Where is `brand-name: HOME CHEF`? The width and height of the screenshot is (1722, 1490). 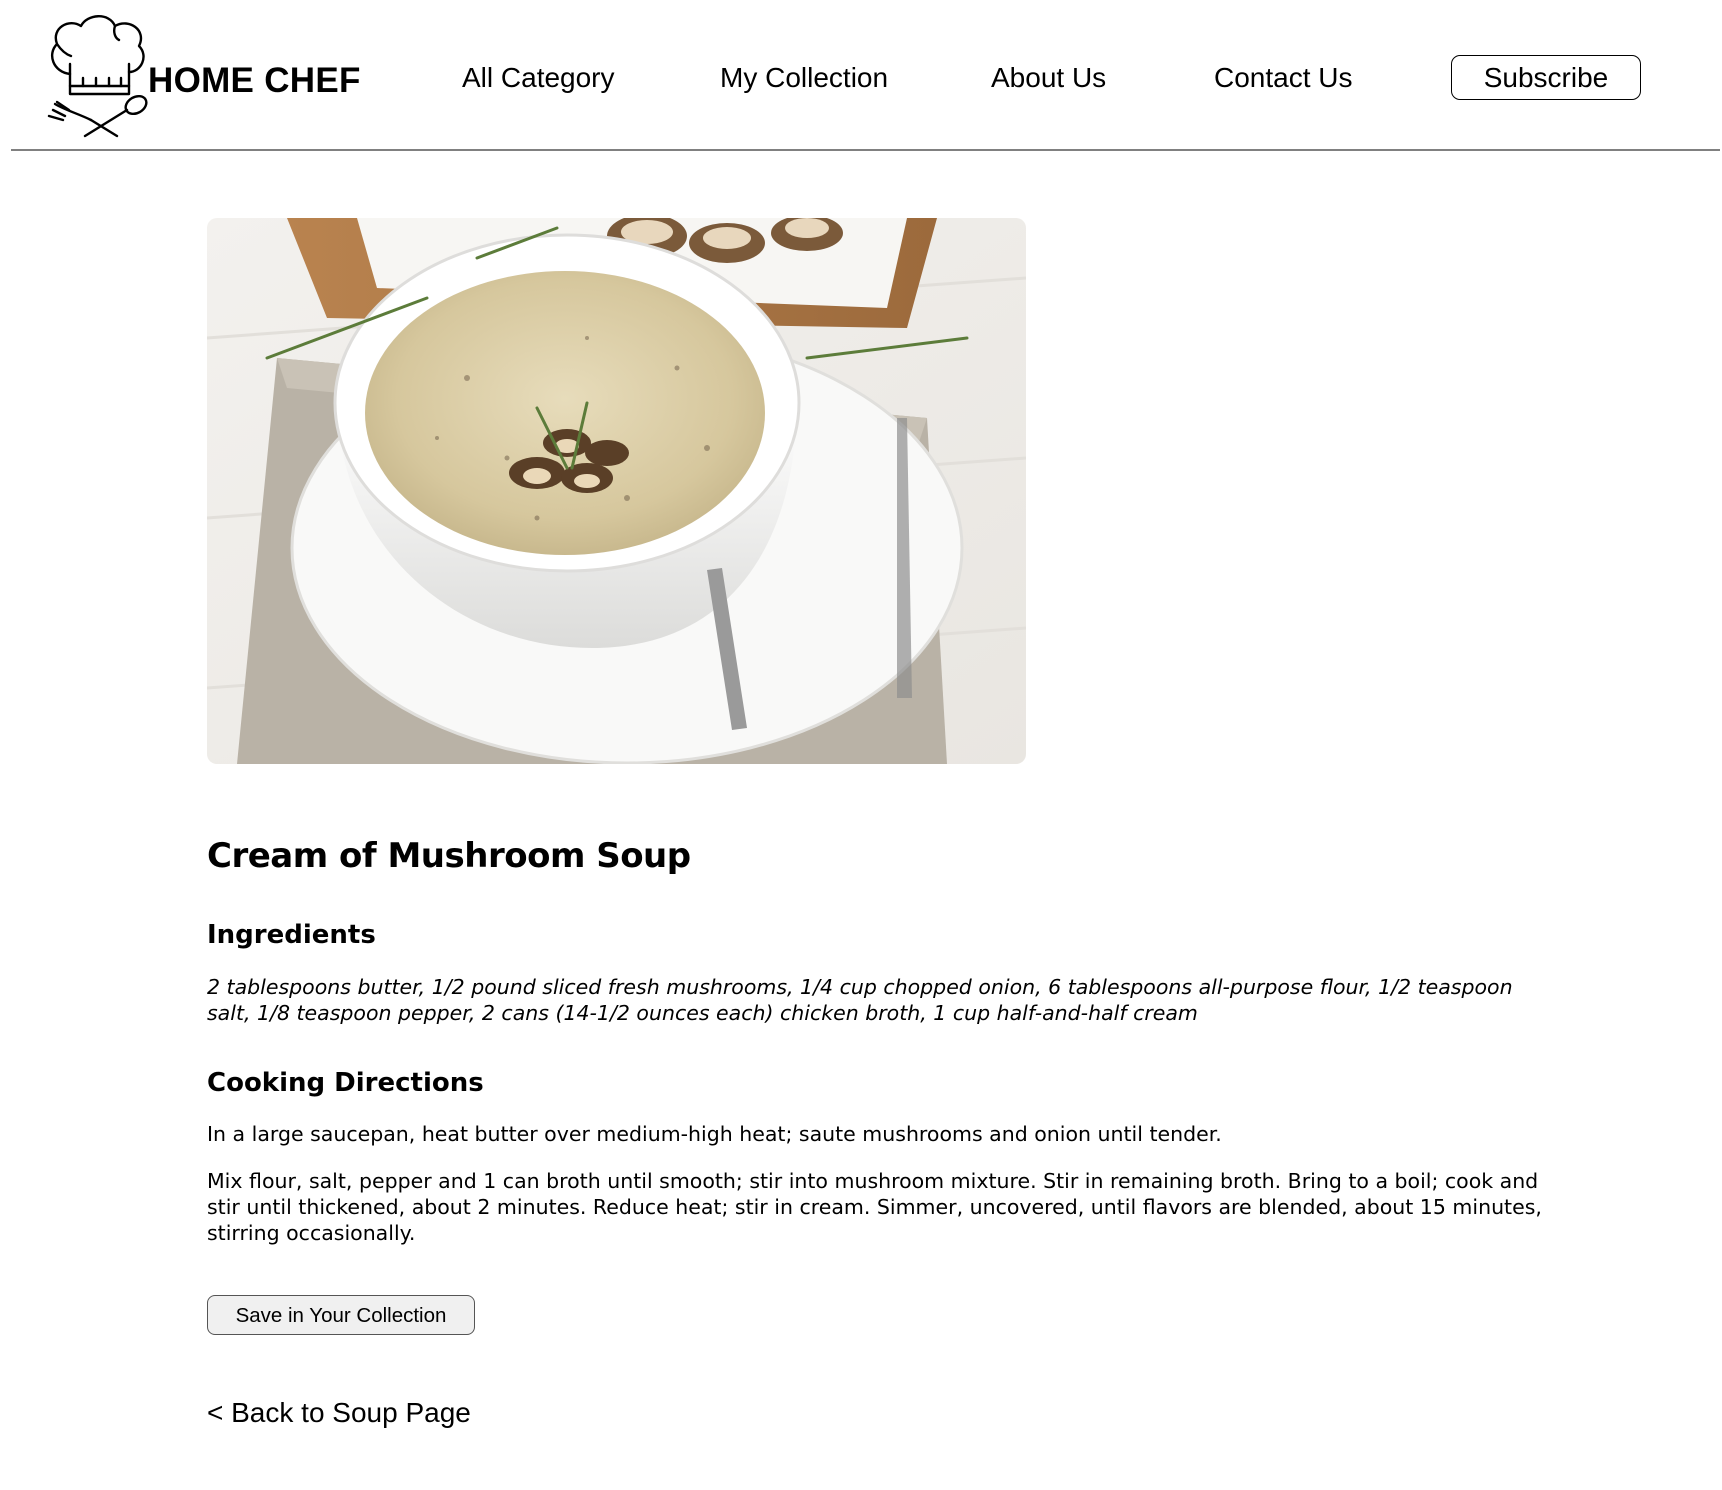 brand-name: HOME CHEF is located at coordinates (254, 80).